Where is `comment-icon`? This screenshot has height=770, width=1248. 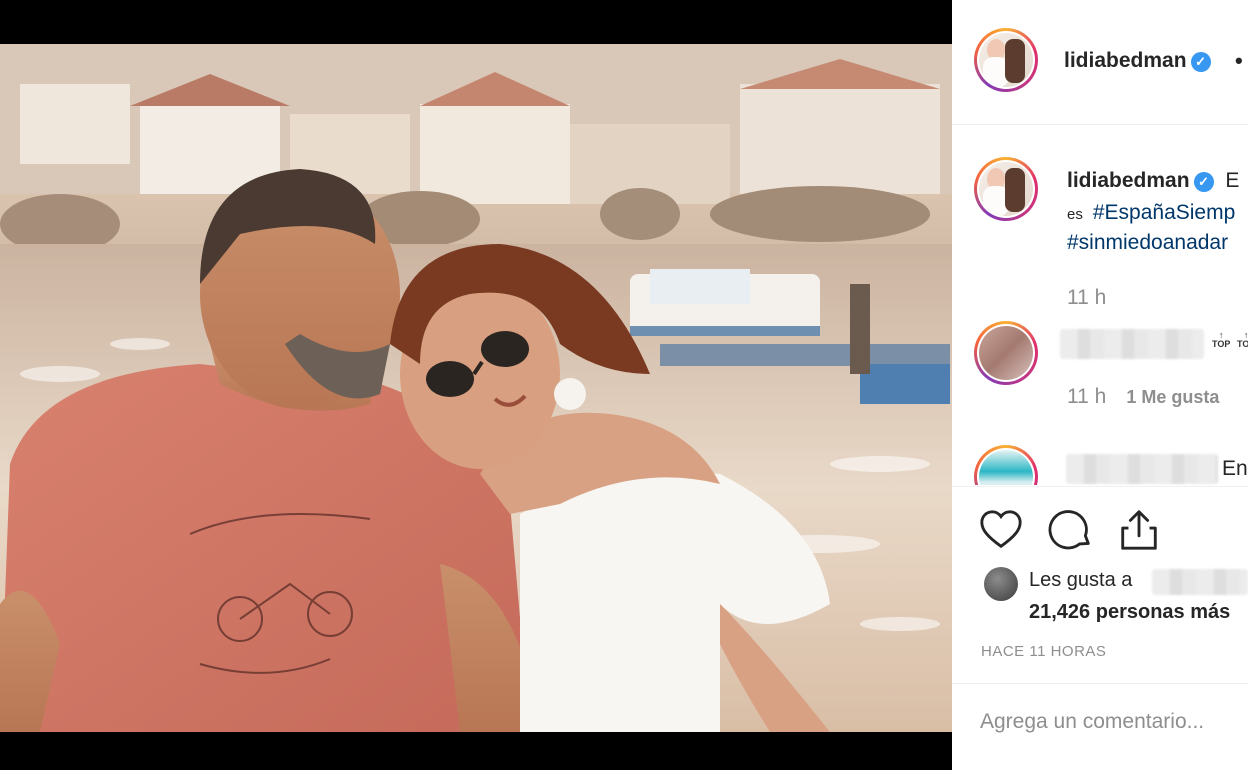
comment-icon is located at coordinates (1071, 530).